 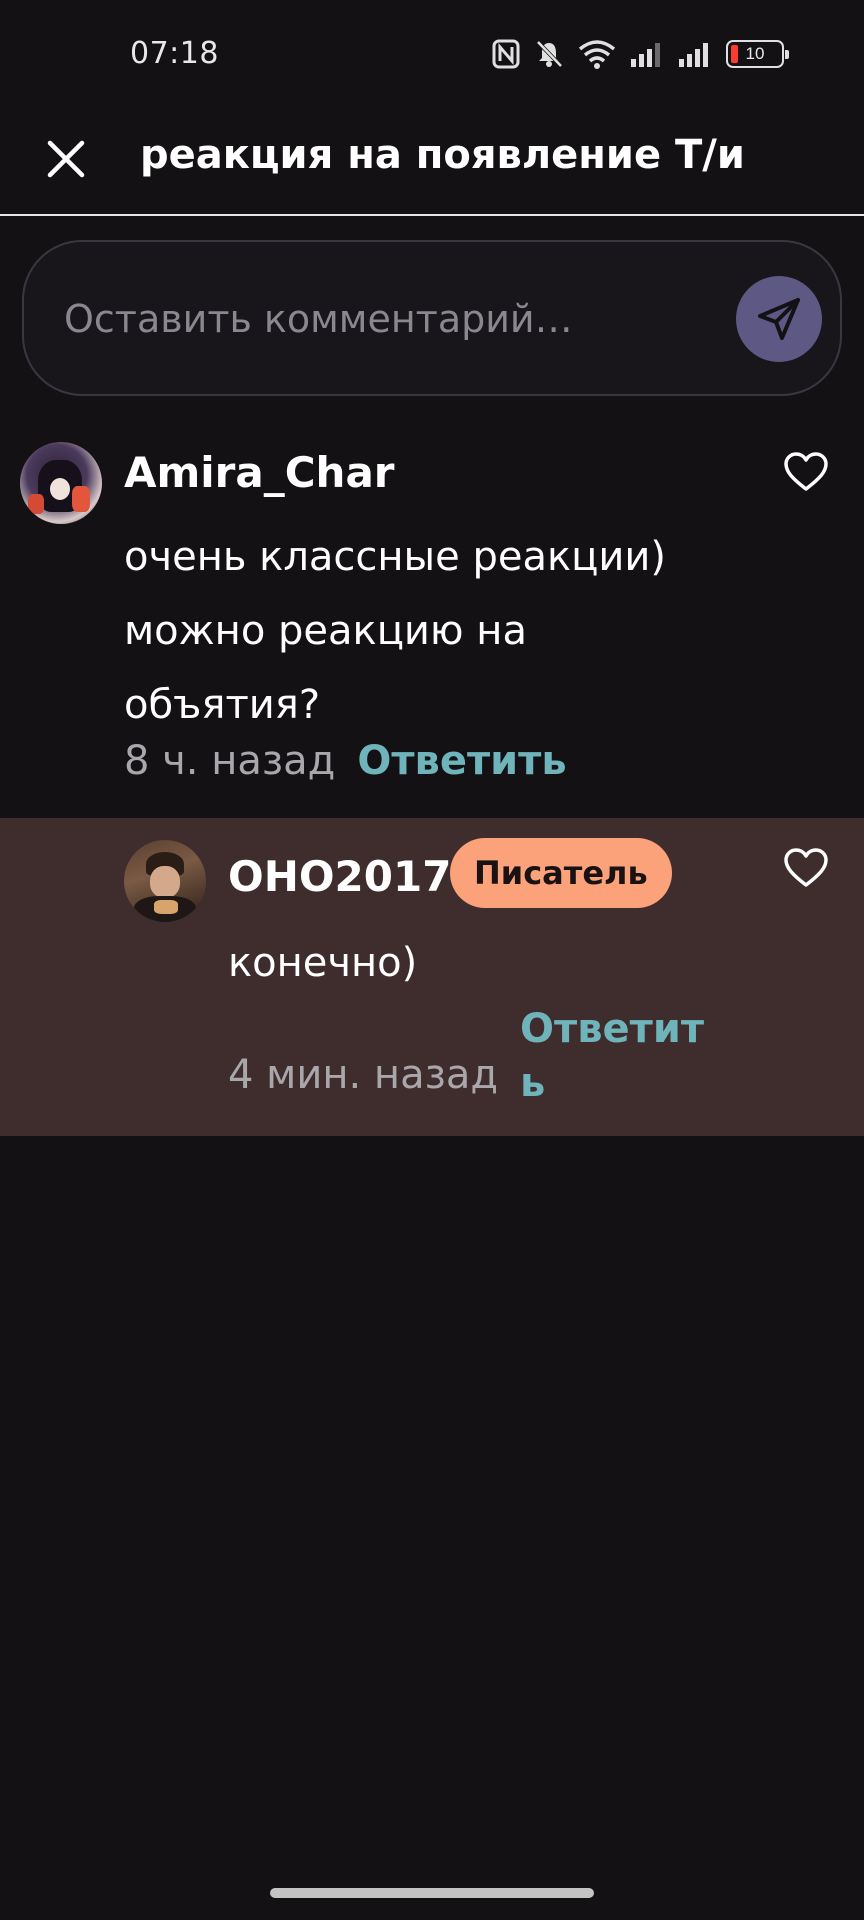 What do you see at coordinates (259, 472) in the screenshot?
I see `comment-username: Amira_Char` at bounding box center [259, 472].